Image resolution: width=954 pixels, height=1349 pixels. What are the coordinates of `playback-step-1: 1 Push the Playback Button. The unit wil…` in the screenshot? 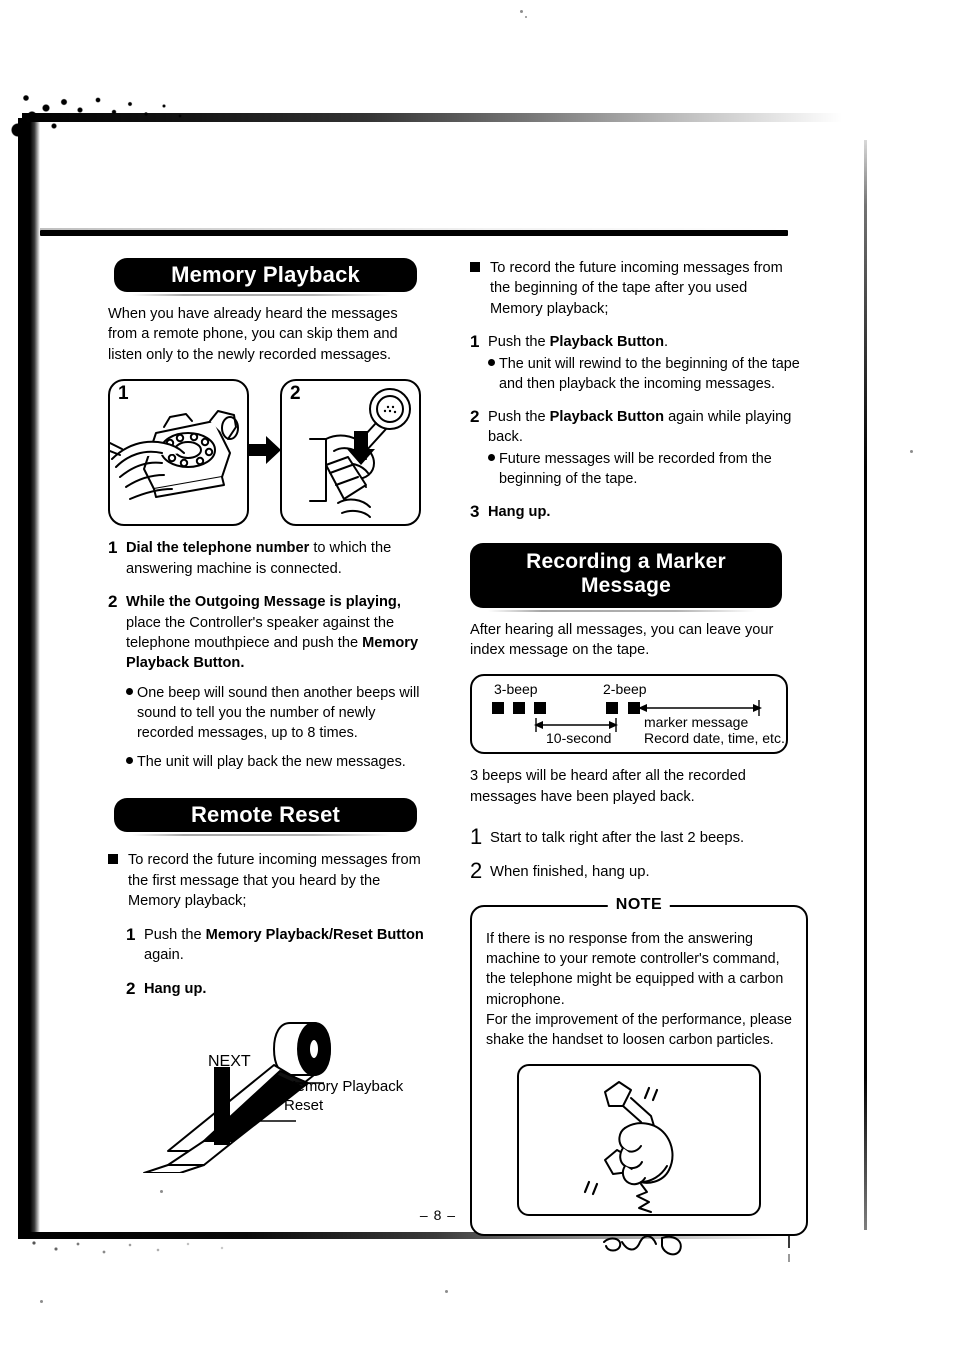 It's located at (635, 363).